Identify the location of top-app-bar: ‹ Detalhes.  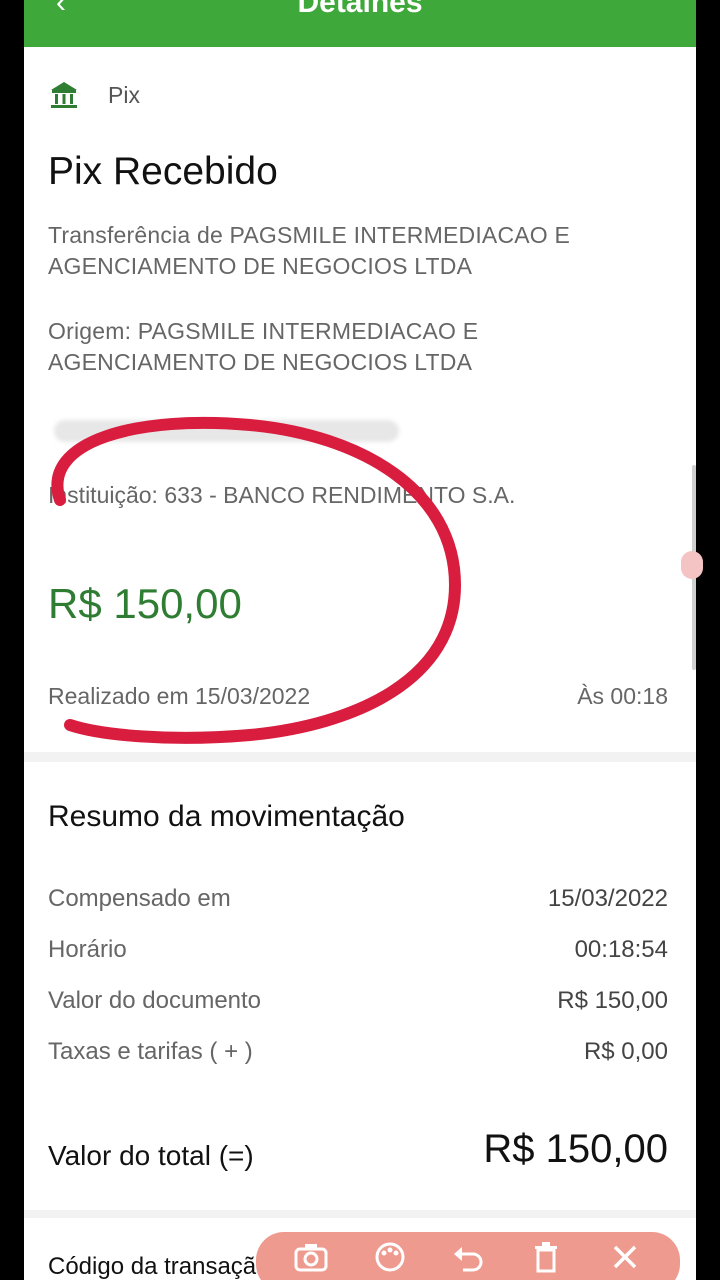
(360, 23).